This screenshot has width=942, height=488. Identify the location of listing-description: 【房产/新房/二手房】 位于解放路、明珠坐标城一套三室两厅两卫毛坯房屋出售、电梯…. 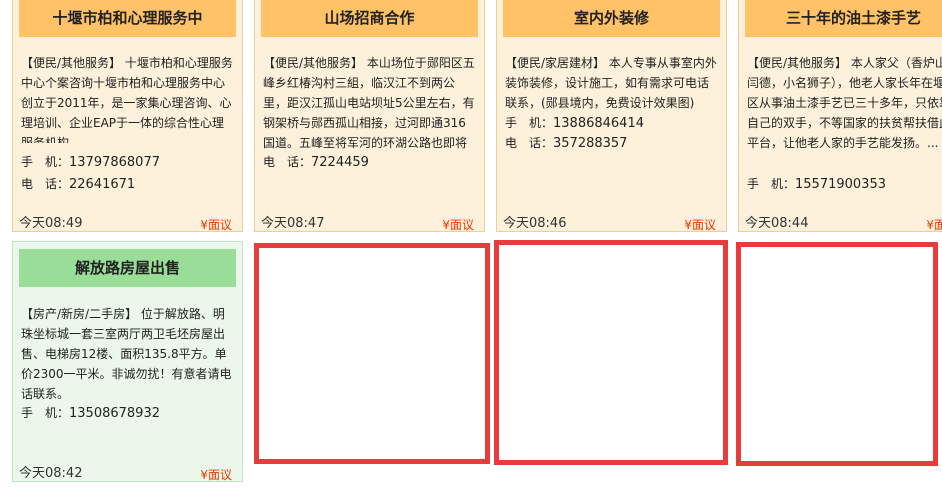
(126, 354).